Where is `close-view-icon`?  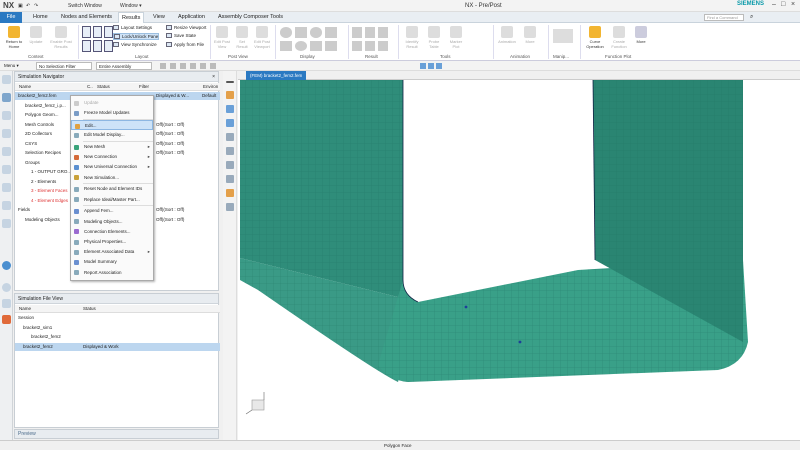 close-view-icon is located at coordinates (230, 82).